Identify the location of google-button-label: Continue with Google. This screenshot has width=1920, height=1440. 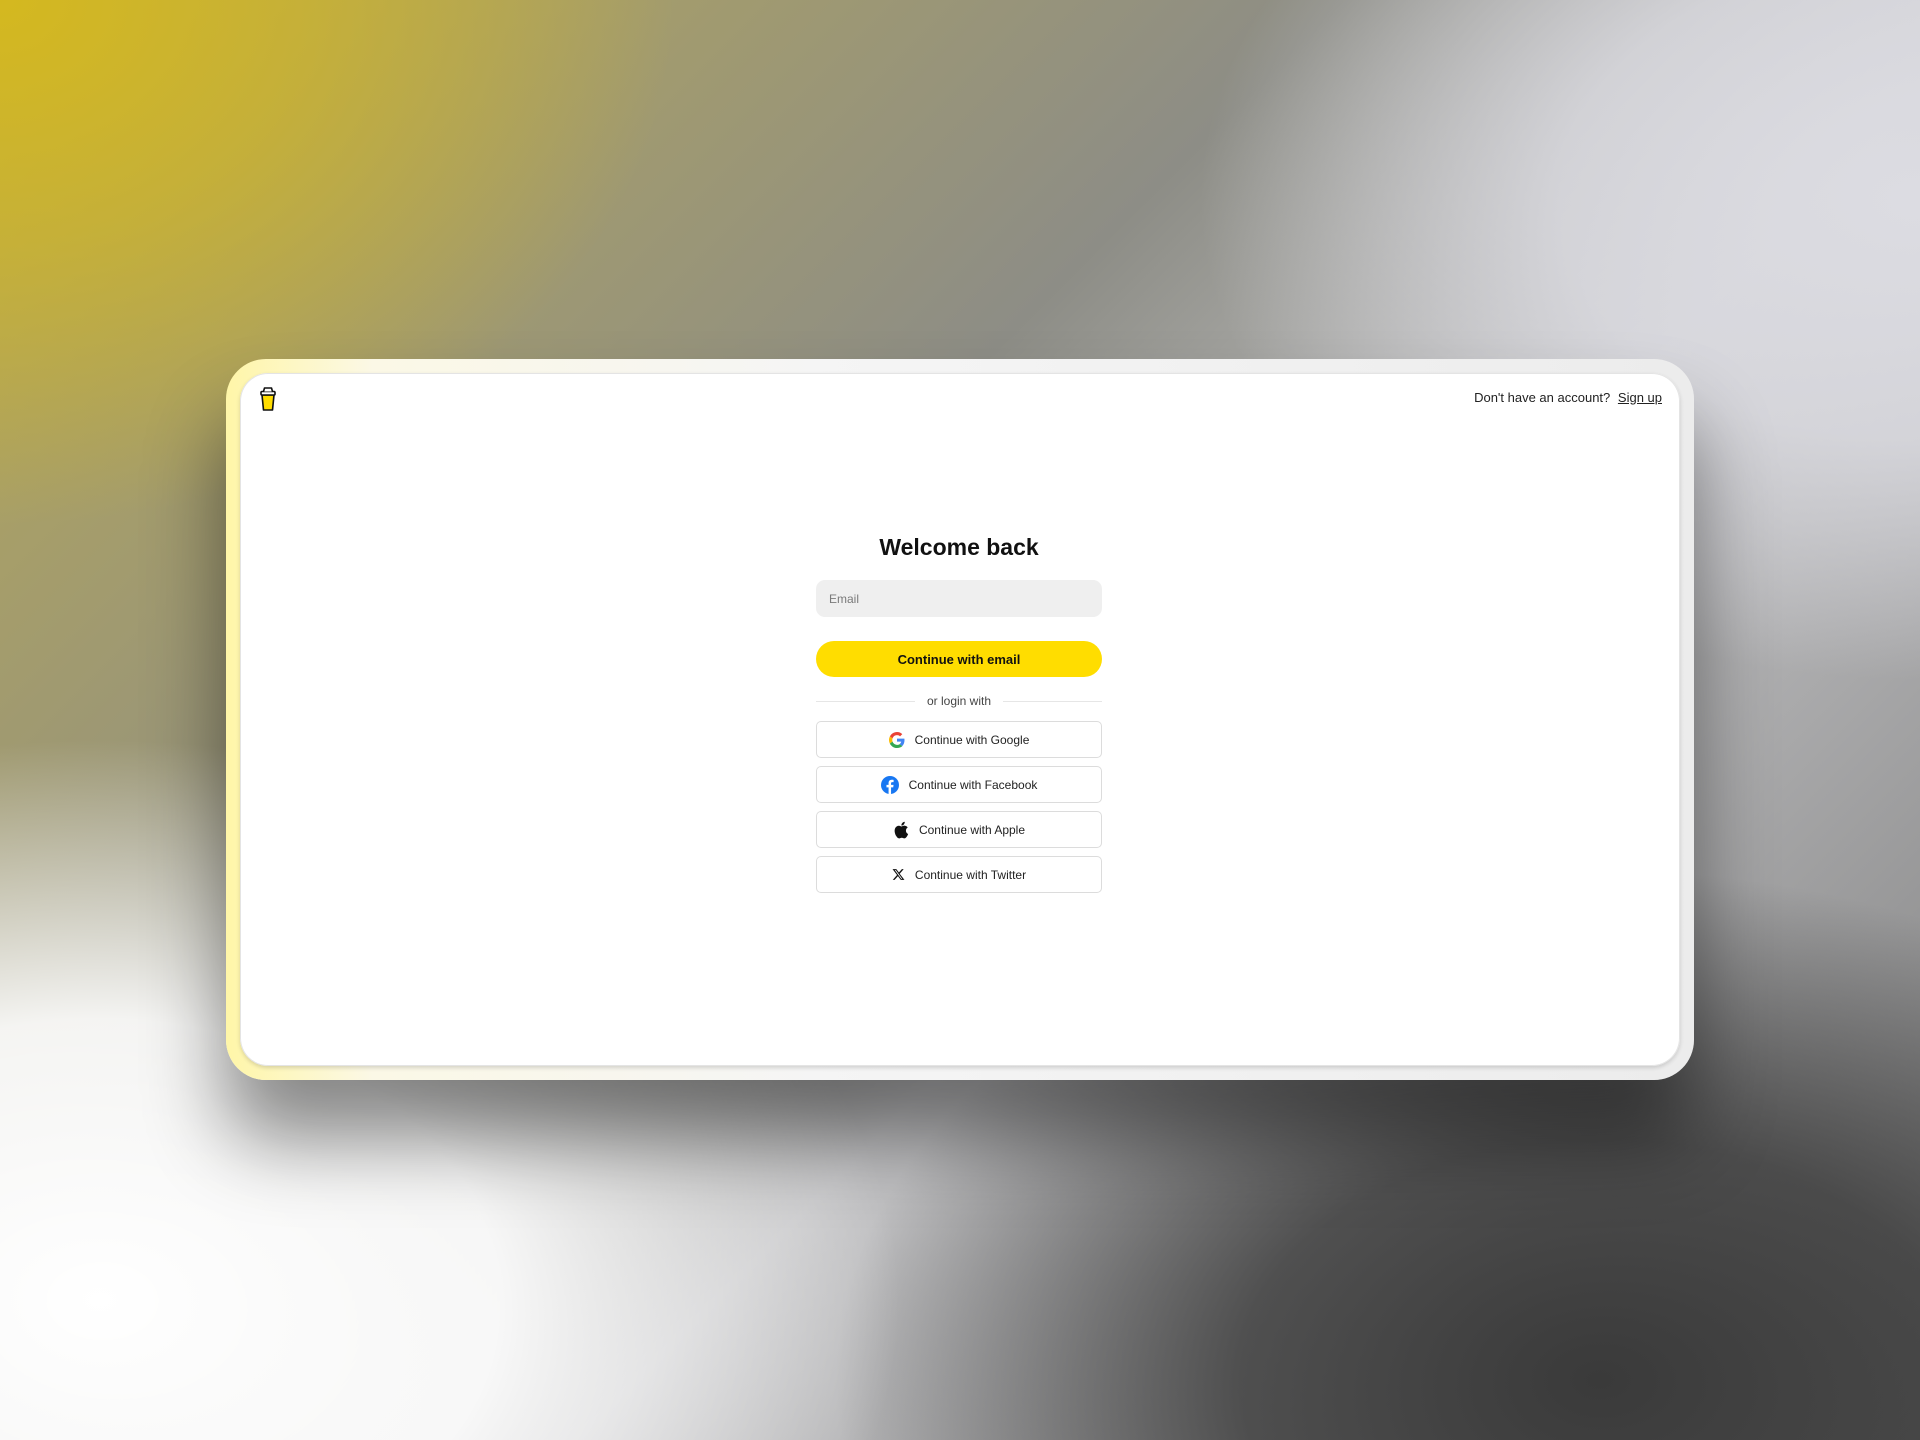
(972, 739).